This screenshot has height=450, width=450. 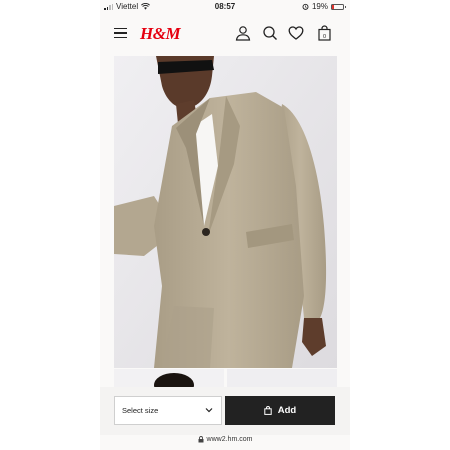 I want to click on thumbnail-strip, so click(x=225, y=378).